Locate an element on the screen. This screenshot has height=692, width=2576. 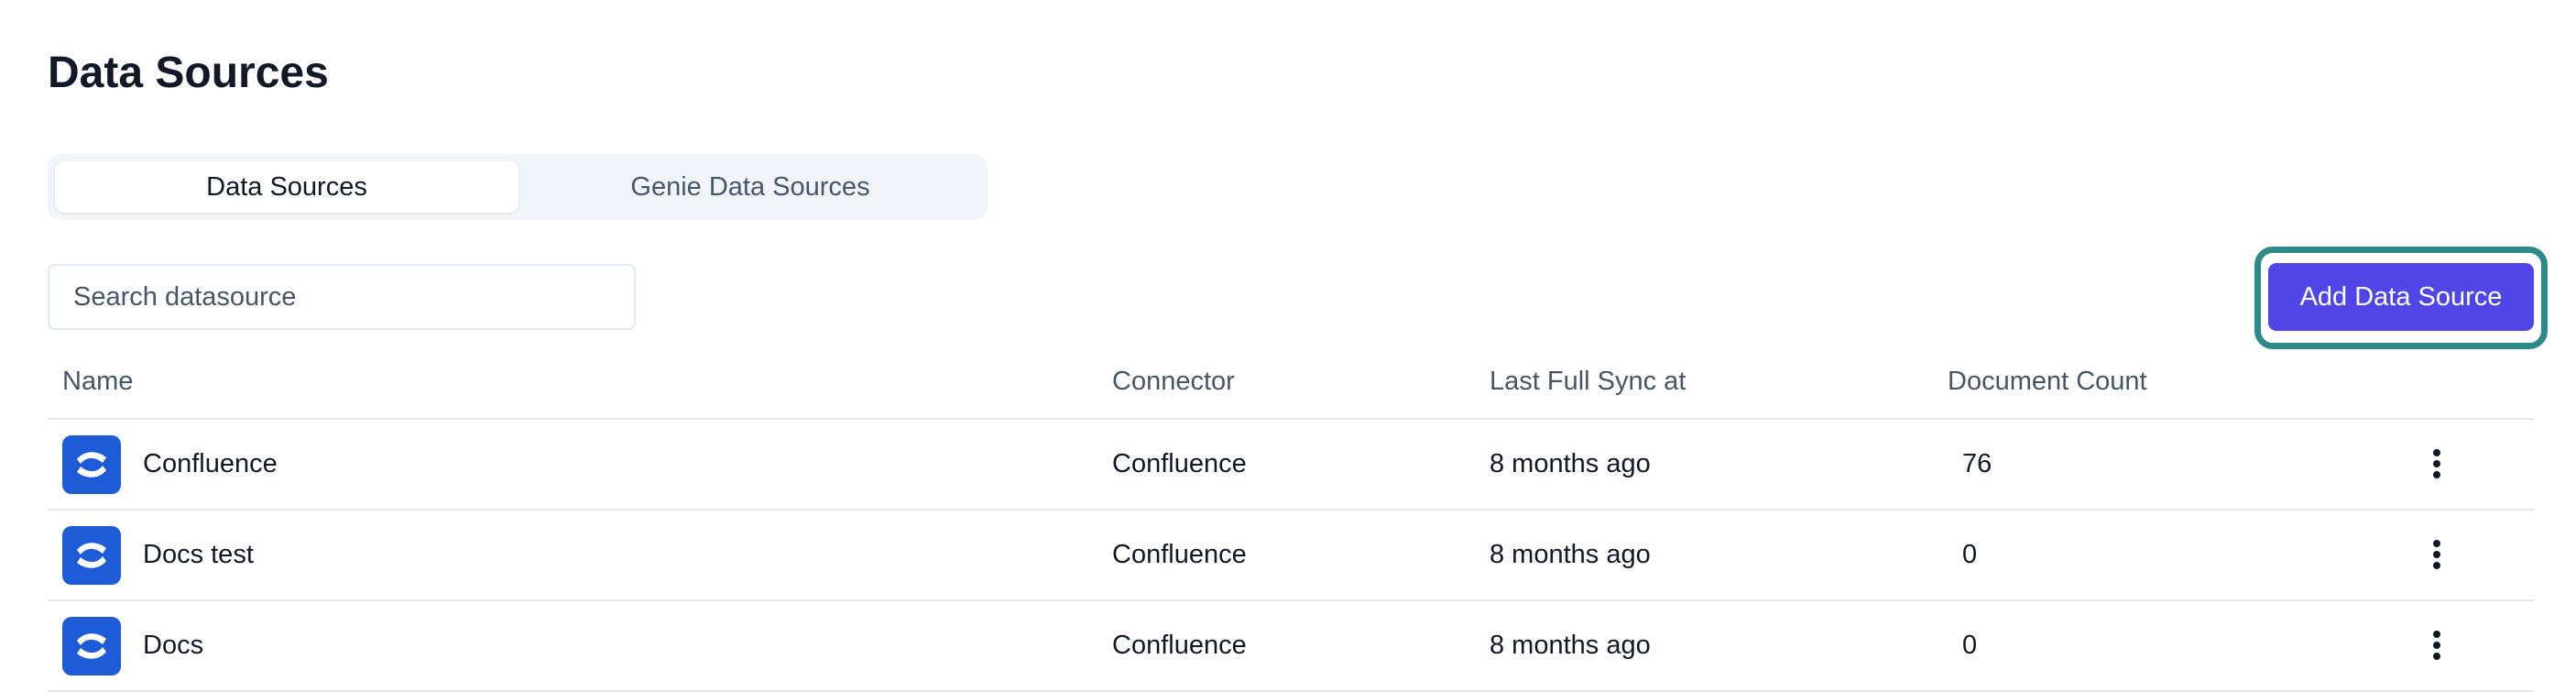
row-name-cell: Docs is located at coordinates (133, 645).